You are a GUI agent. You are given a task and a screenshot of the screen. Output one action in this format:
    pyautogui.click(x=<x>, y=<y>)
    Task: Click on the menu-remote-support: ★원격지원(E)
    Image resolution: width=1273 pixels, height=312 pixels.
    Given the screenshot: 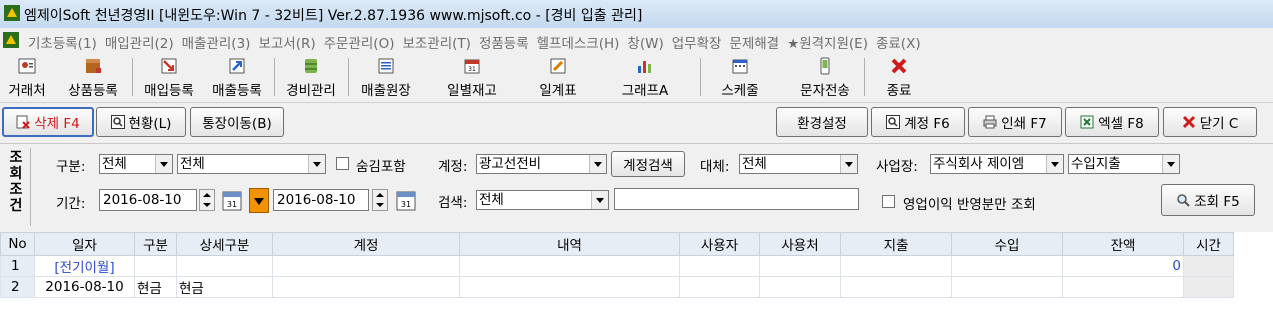 What is the action you would take?
    pyautogui.click(x=831, y=42)
    